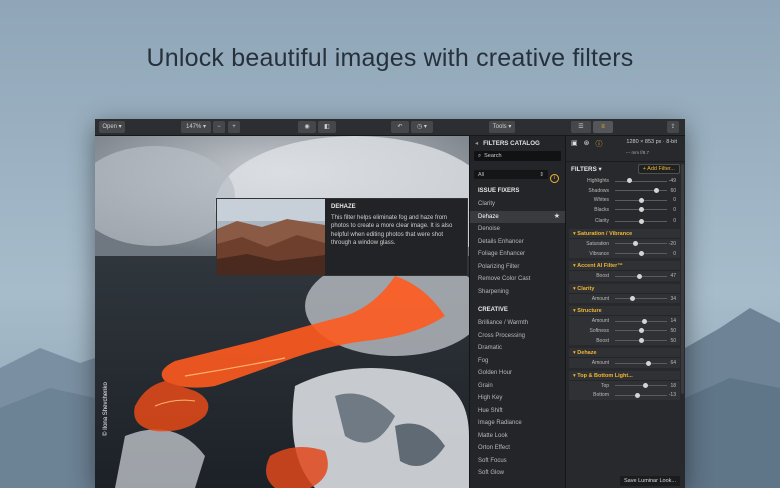 This screenshot has width=780, height=488. I want to click on slider-label: Shadows, so click(598, 190).